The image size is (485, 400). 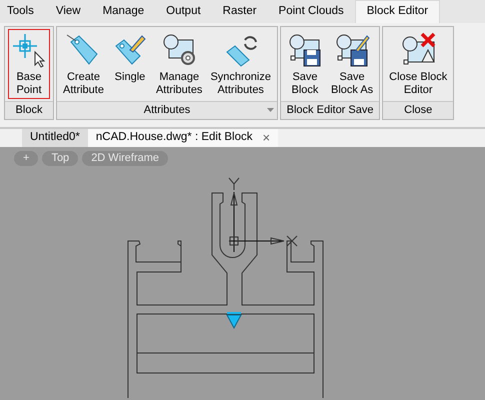 What do you see at coordinates (270, 110) in the screenshot?
I see `dropdown-arrow-icon` at bounding box center [270, 110].